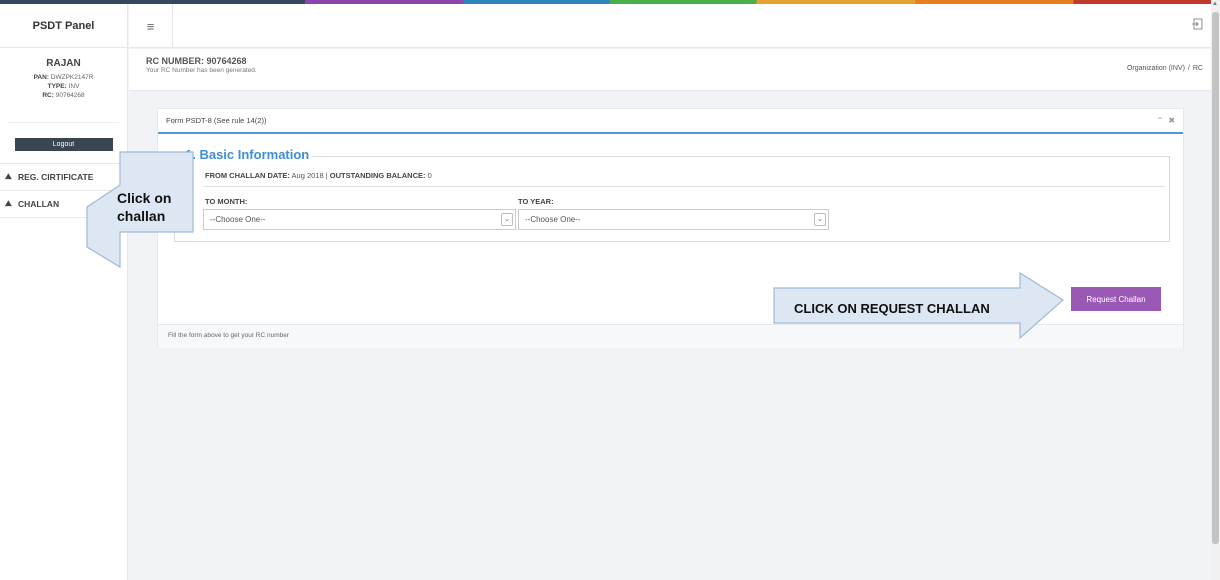  What do you see at coordinates (247, 154) in the screenshot?
I see `section-title: 1. Basic Information` at bounding box center [247, 154].